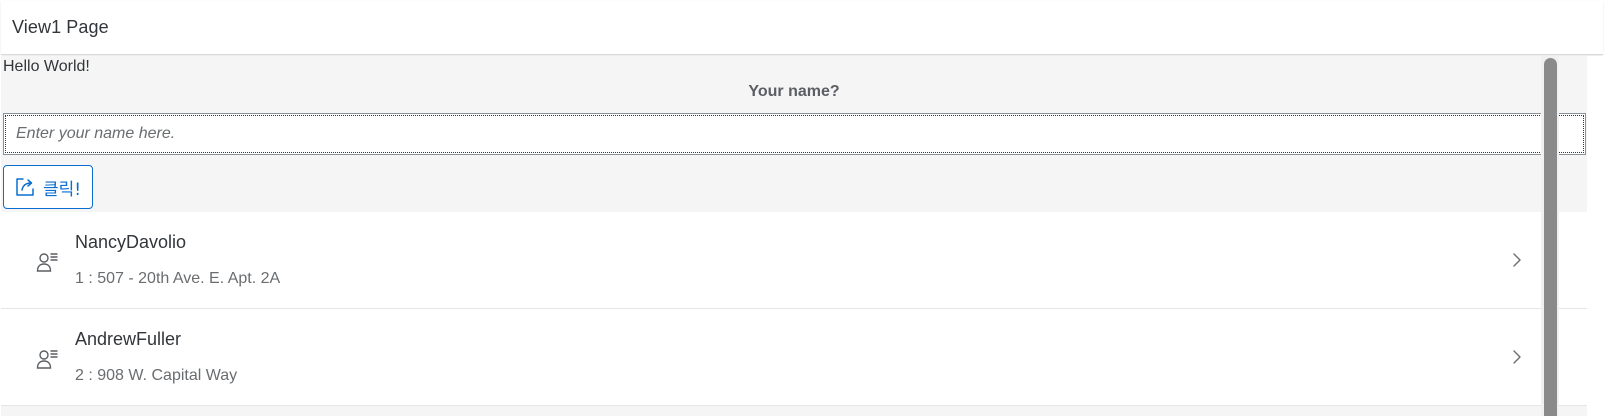 Image resolution: width=1613 pixels, height=416 pixels. Describe the element at coordinates (131, 242) in the screenshot. I see `list-item-title: NancyDavolio` at that location.